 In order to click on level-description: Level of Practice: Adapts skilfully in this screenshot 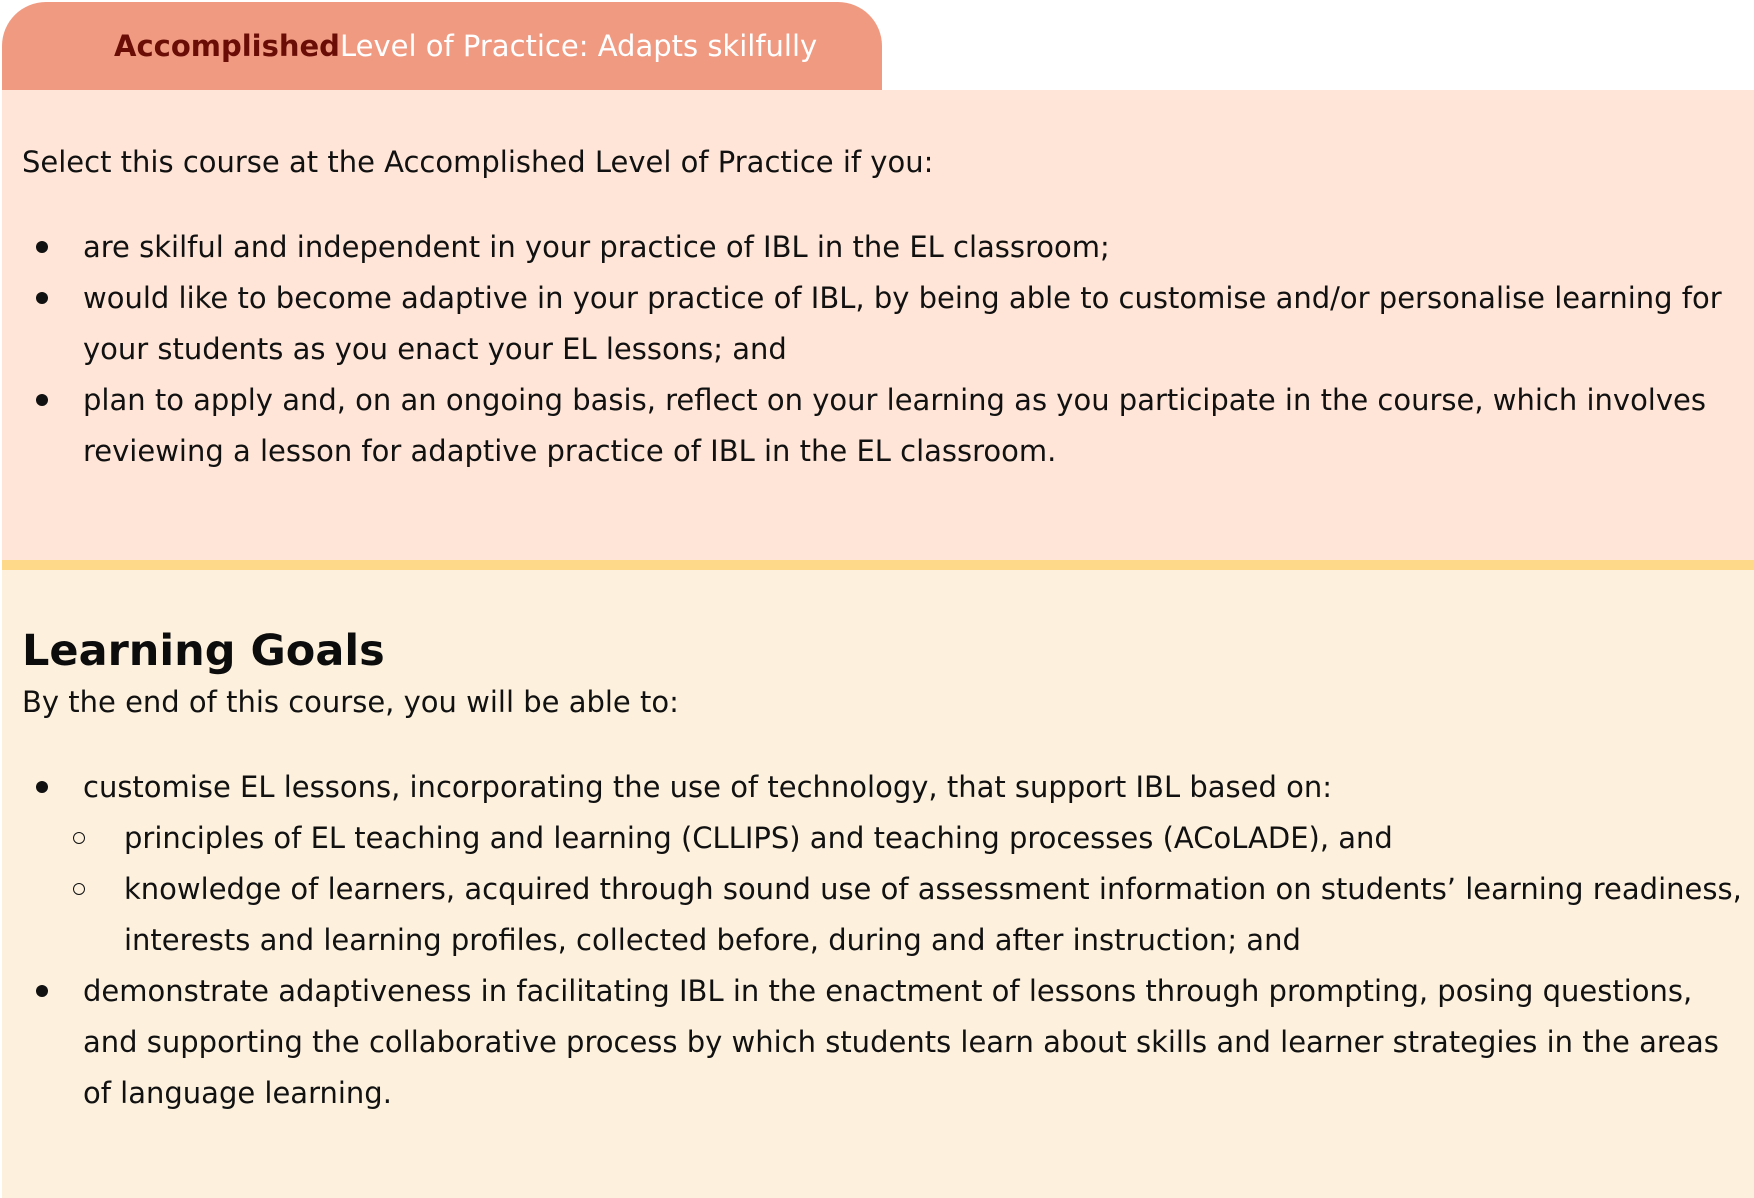, I will do `click(578, 46)`.